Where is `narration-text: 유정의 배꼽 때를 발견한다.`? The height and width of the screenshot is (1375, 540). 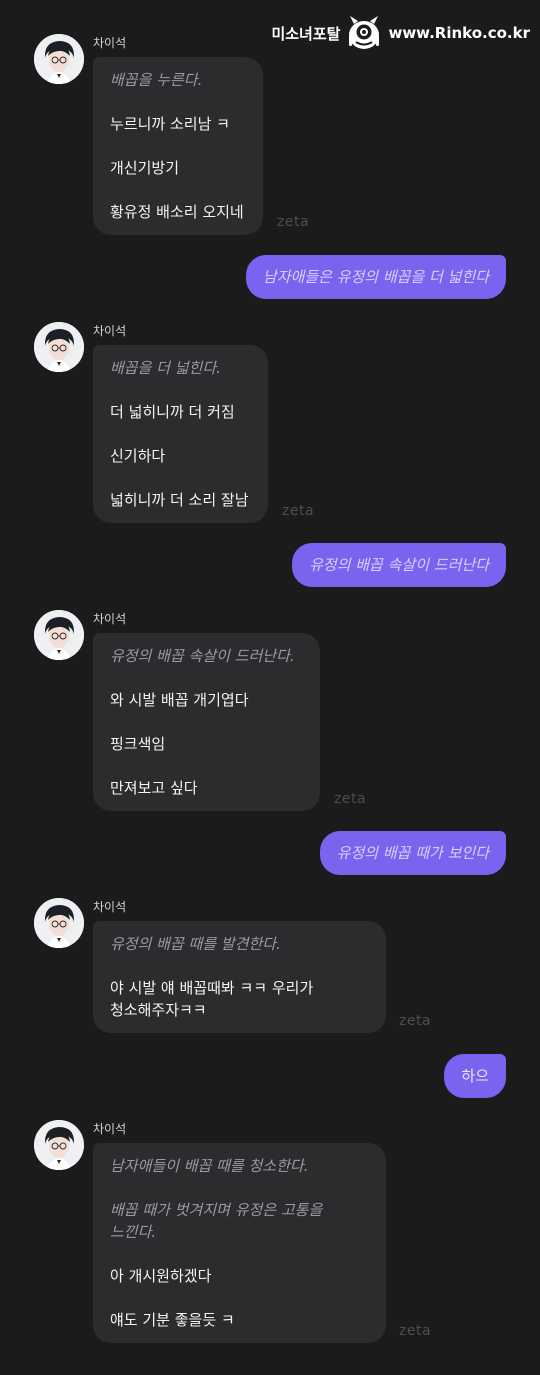 narration-text: 유정의 배꼽 때를 발견한다. is located at coordinates (195, 944).